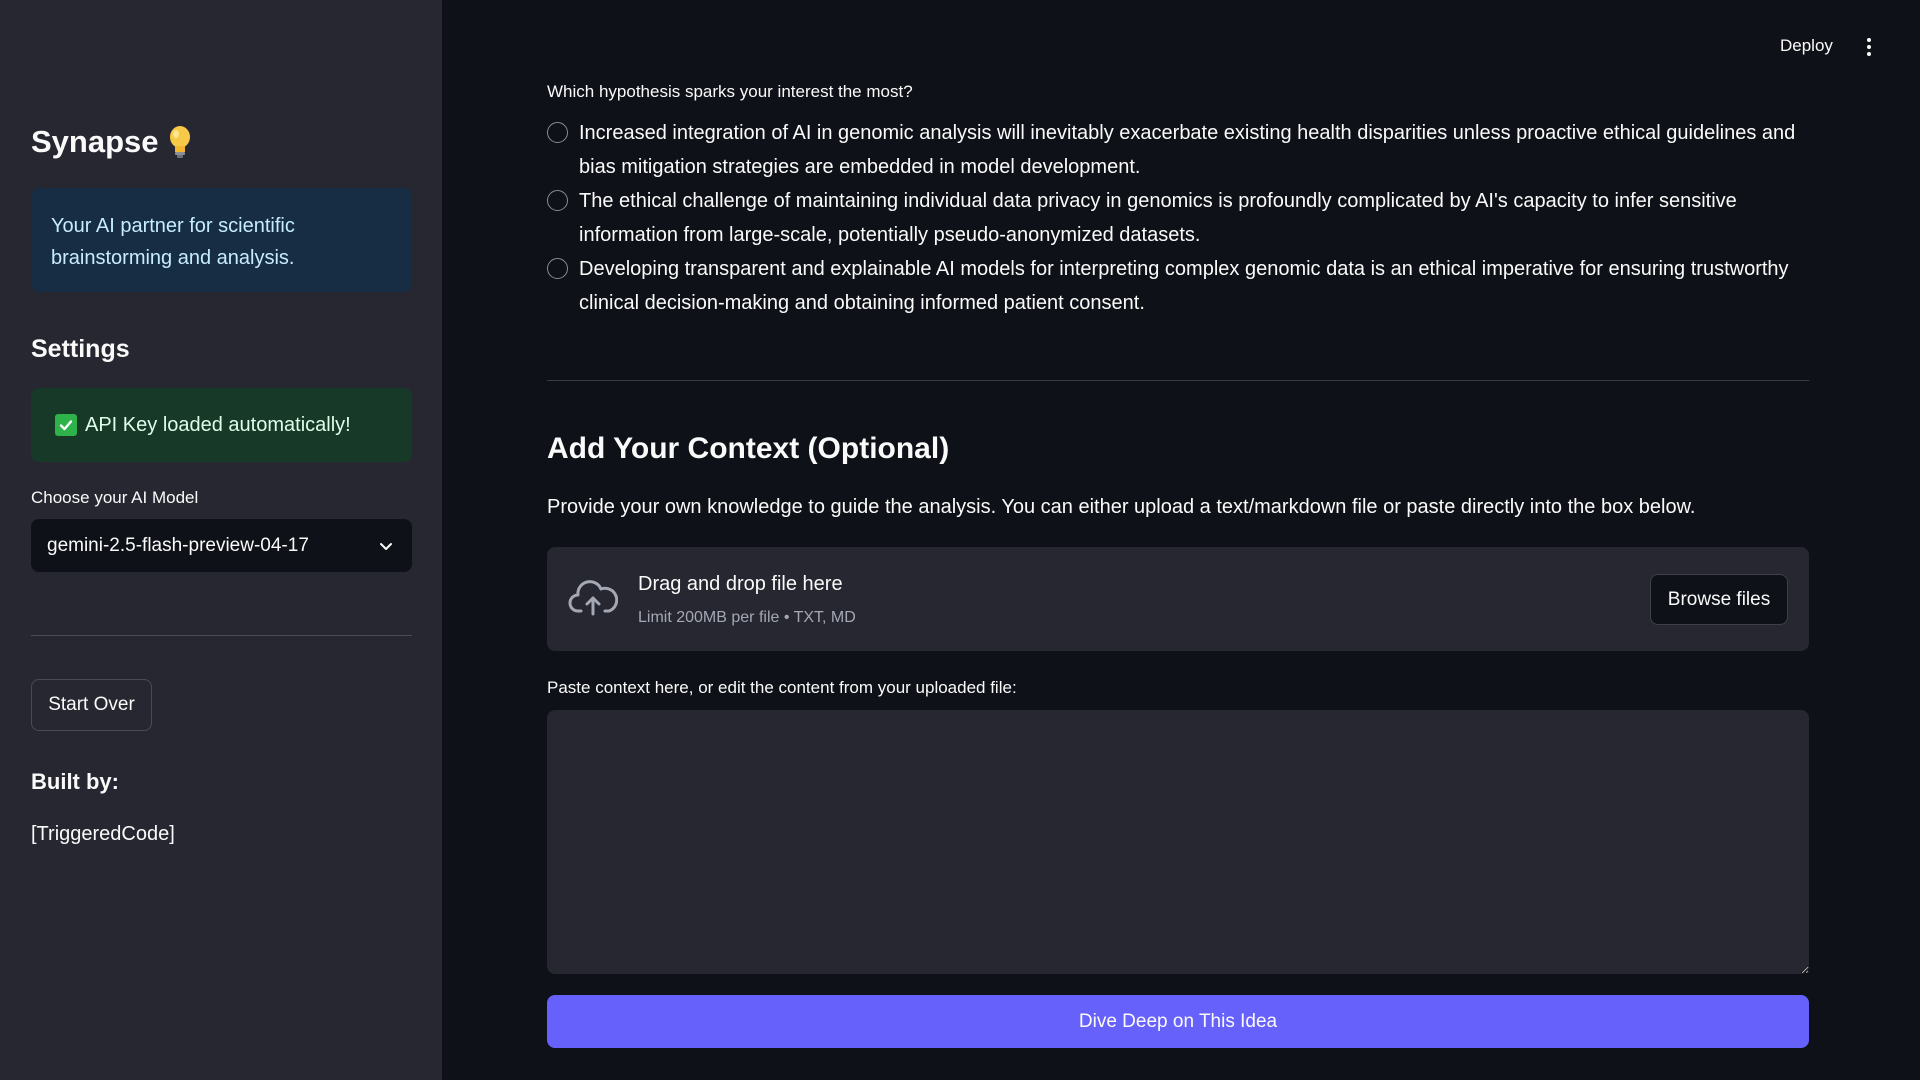 This screenshot has width=1920, height=1080. I want to click on main-divider, so click(1178, 380).